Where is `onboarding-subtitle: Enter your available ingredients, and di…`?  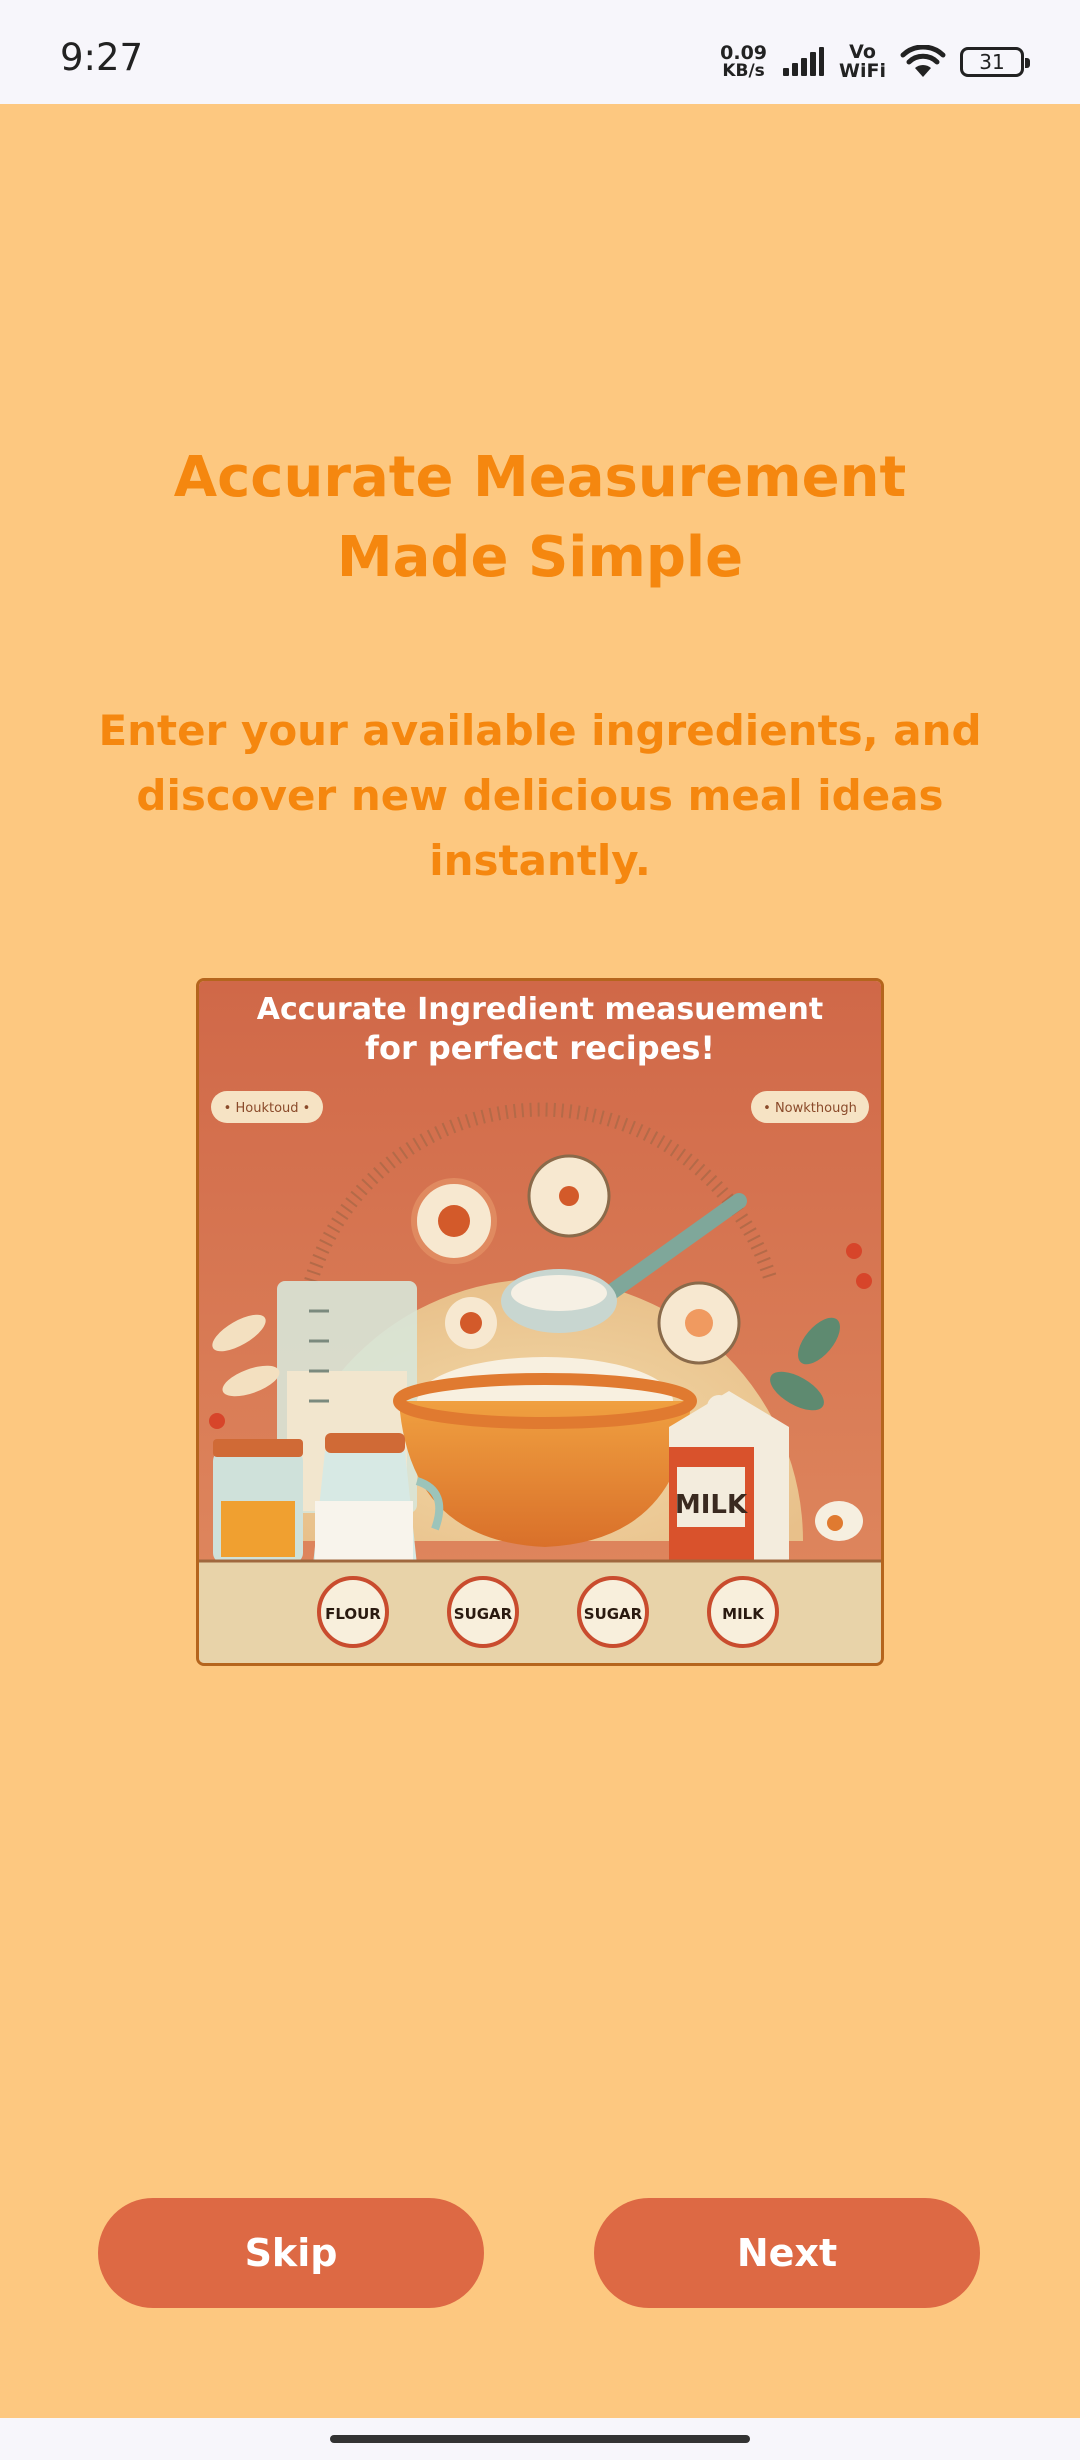 onboarding-subtitle: Enter your available ingredients, and di… is located at coordinates (540, 795).